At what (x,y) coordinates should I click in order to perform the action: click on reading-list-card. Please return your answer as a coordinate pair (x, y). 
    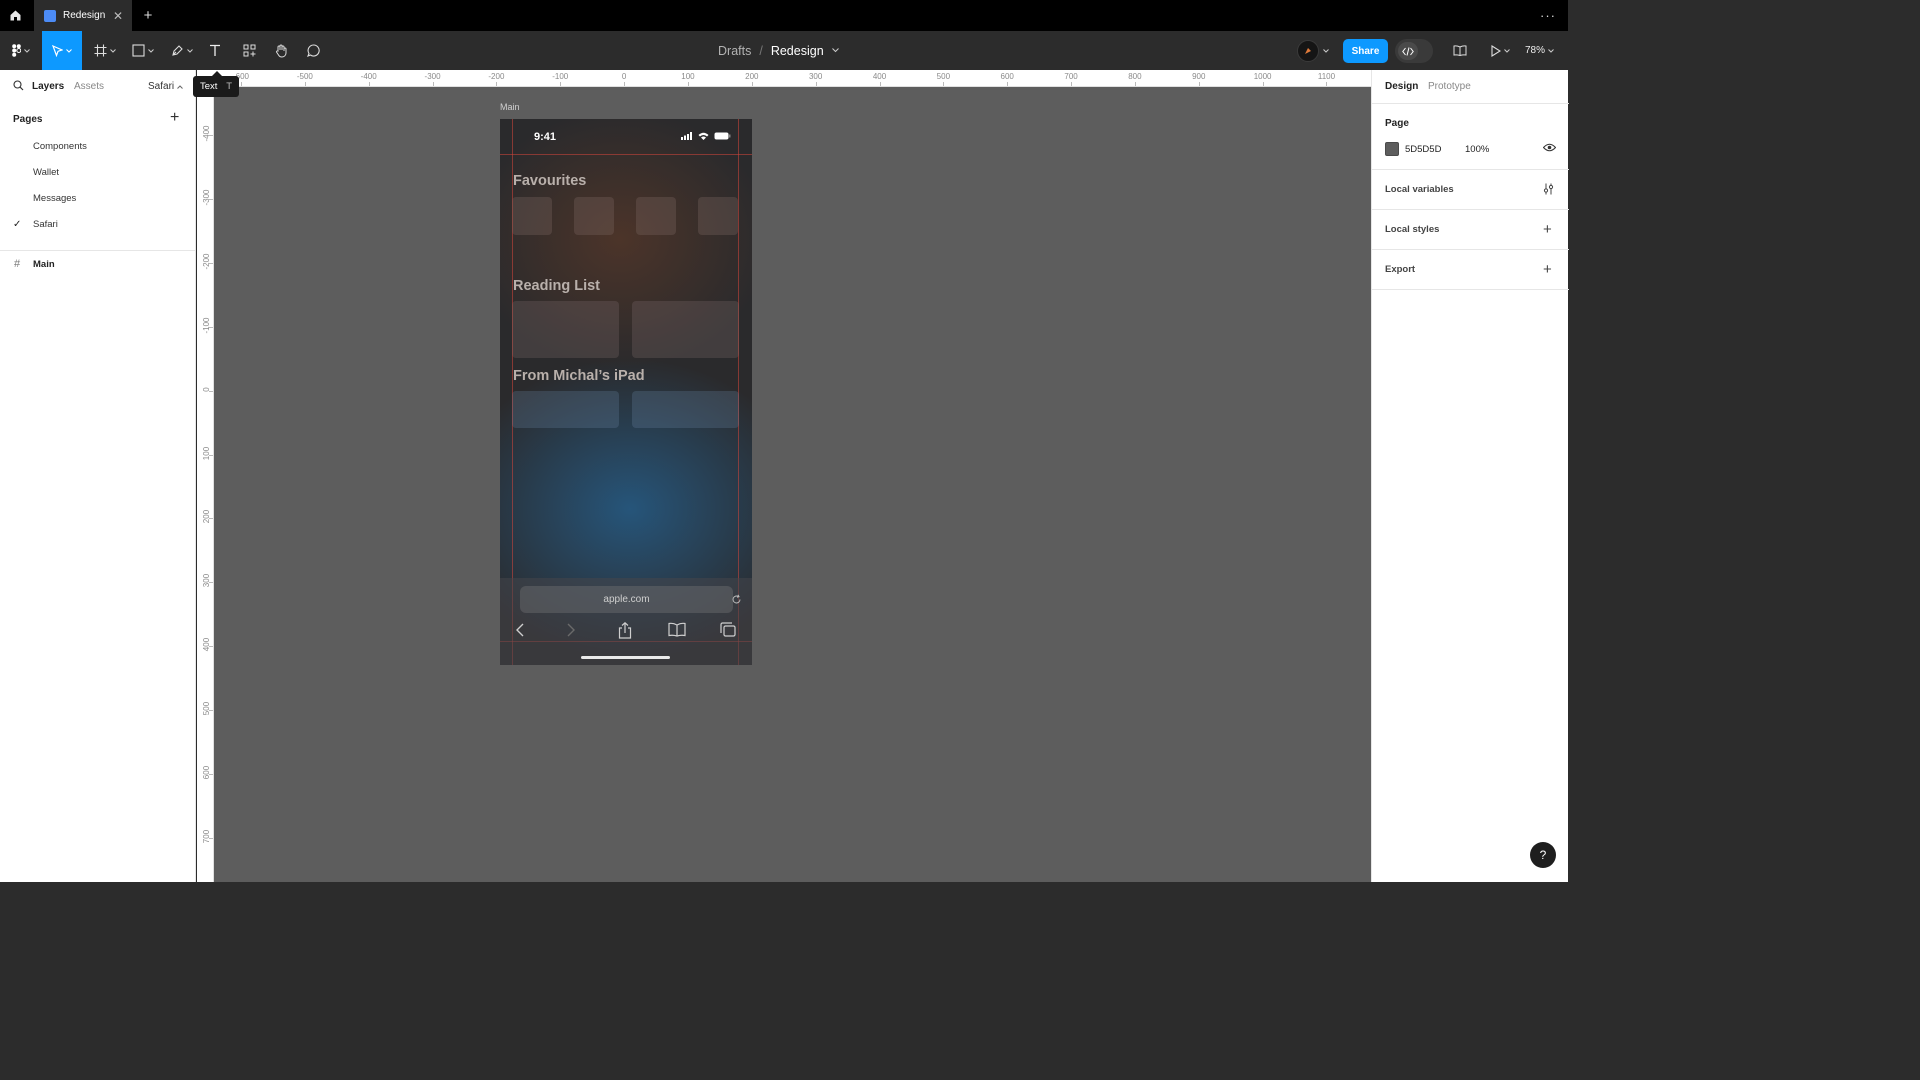
    Looking at the image, I should click on (685, 329).